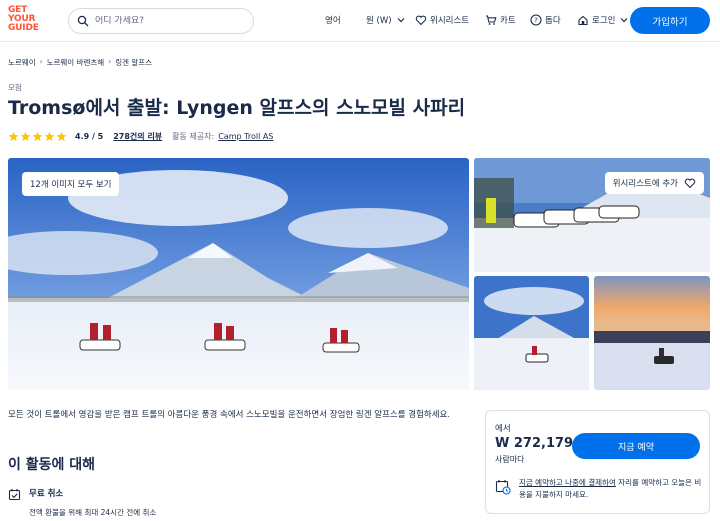 This screenshot has height=521, width=720. What do you see at coordinates (245, 136) in the screenshot?
I see `provider-link: Camp Troll AS` at bounding box center [245, 136].